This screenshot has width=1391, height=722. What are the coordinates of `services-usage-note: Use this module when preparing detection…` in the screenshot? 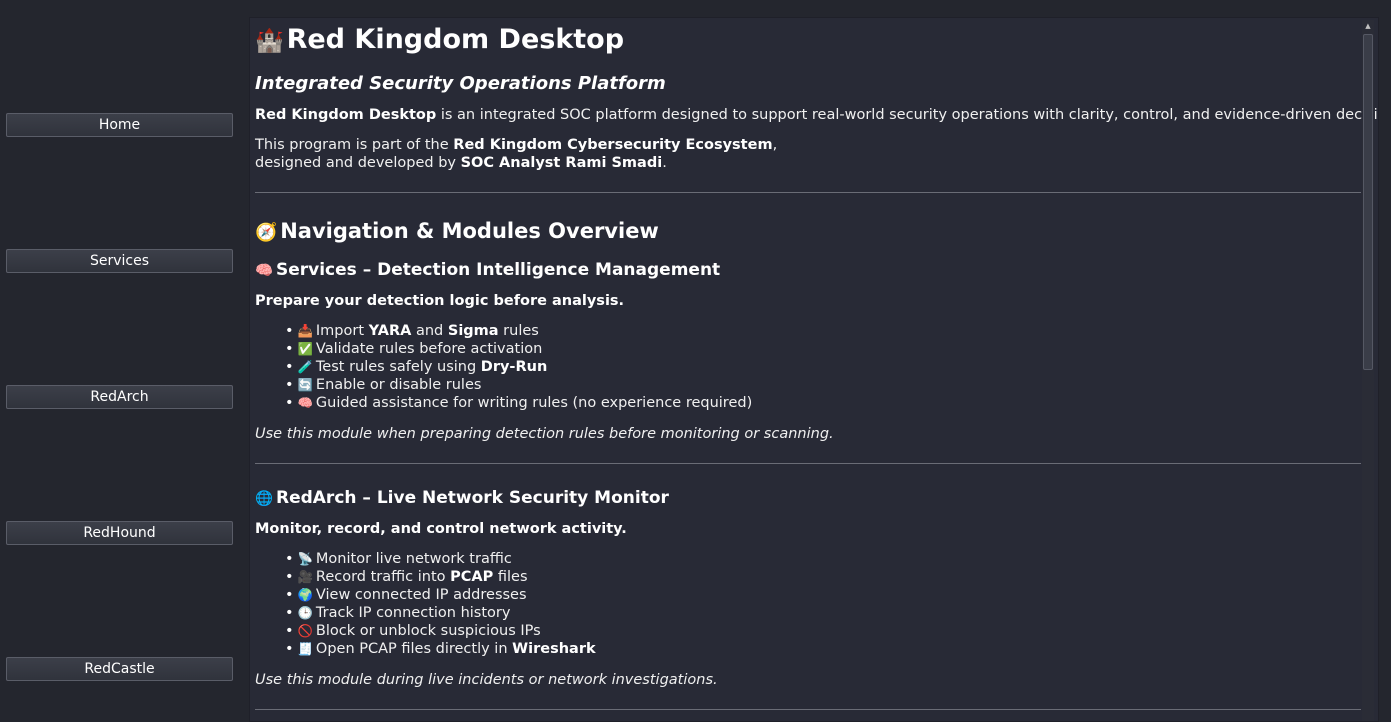 It's located at (544, 434).